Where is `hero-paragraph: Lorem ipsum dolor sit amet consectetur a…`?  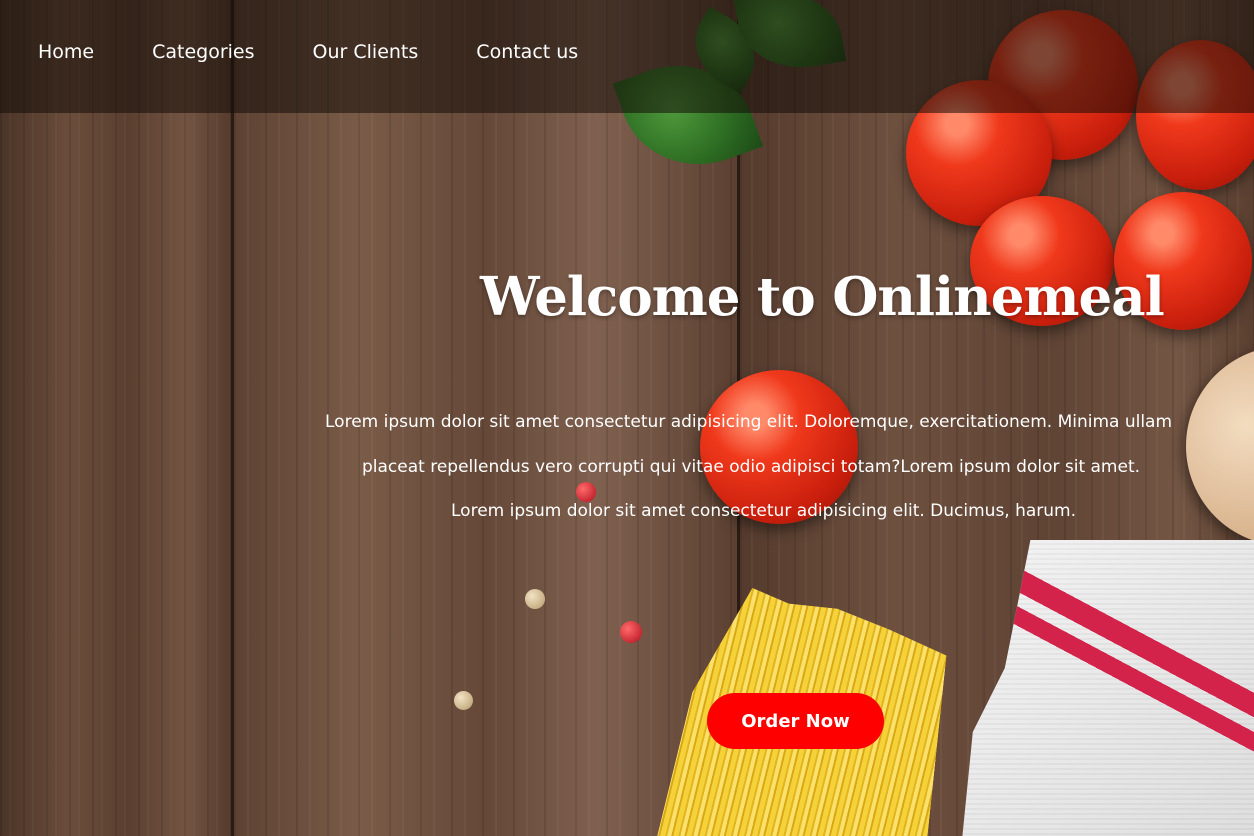 hero-paragraph: Lorem ipsum dolor sit amet consectetur a… is located at coordinates (789, 467).